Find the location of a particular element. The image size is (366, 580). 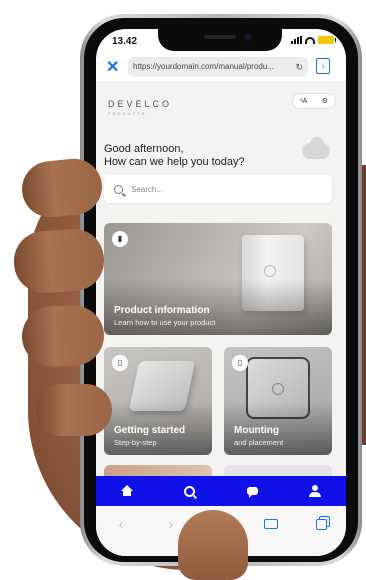

greeting-line1: Good afternoon, is located at coordinates (144, 149).